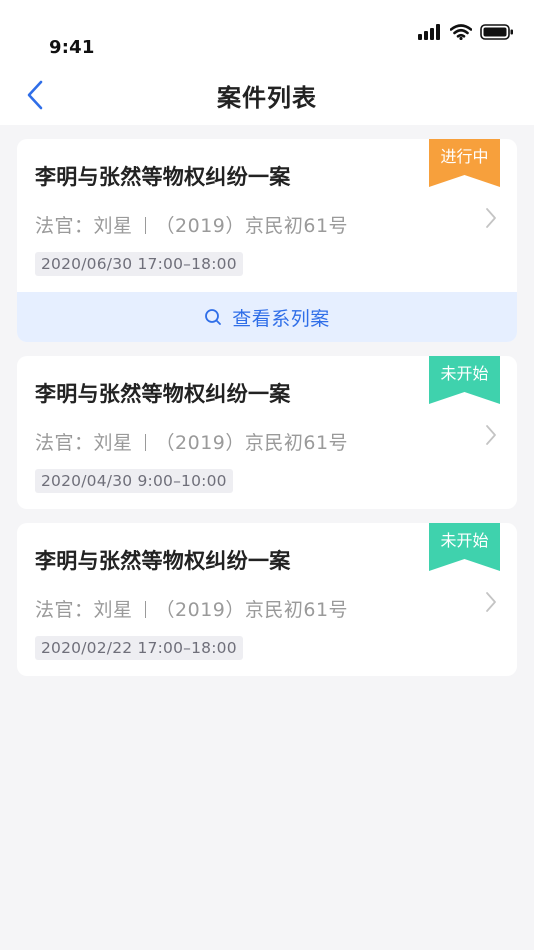 This screenshot has height=950, width=534. What do you see at coordinates (213, 317) in the screenshot?
I see `search-icon` at bounding box center [213, 317].